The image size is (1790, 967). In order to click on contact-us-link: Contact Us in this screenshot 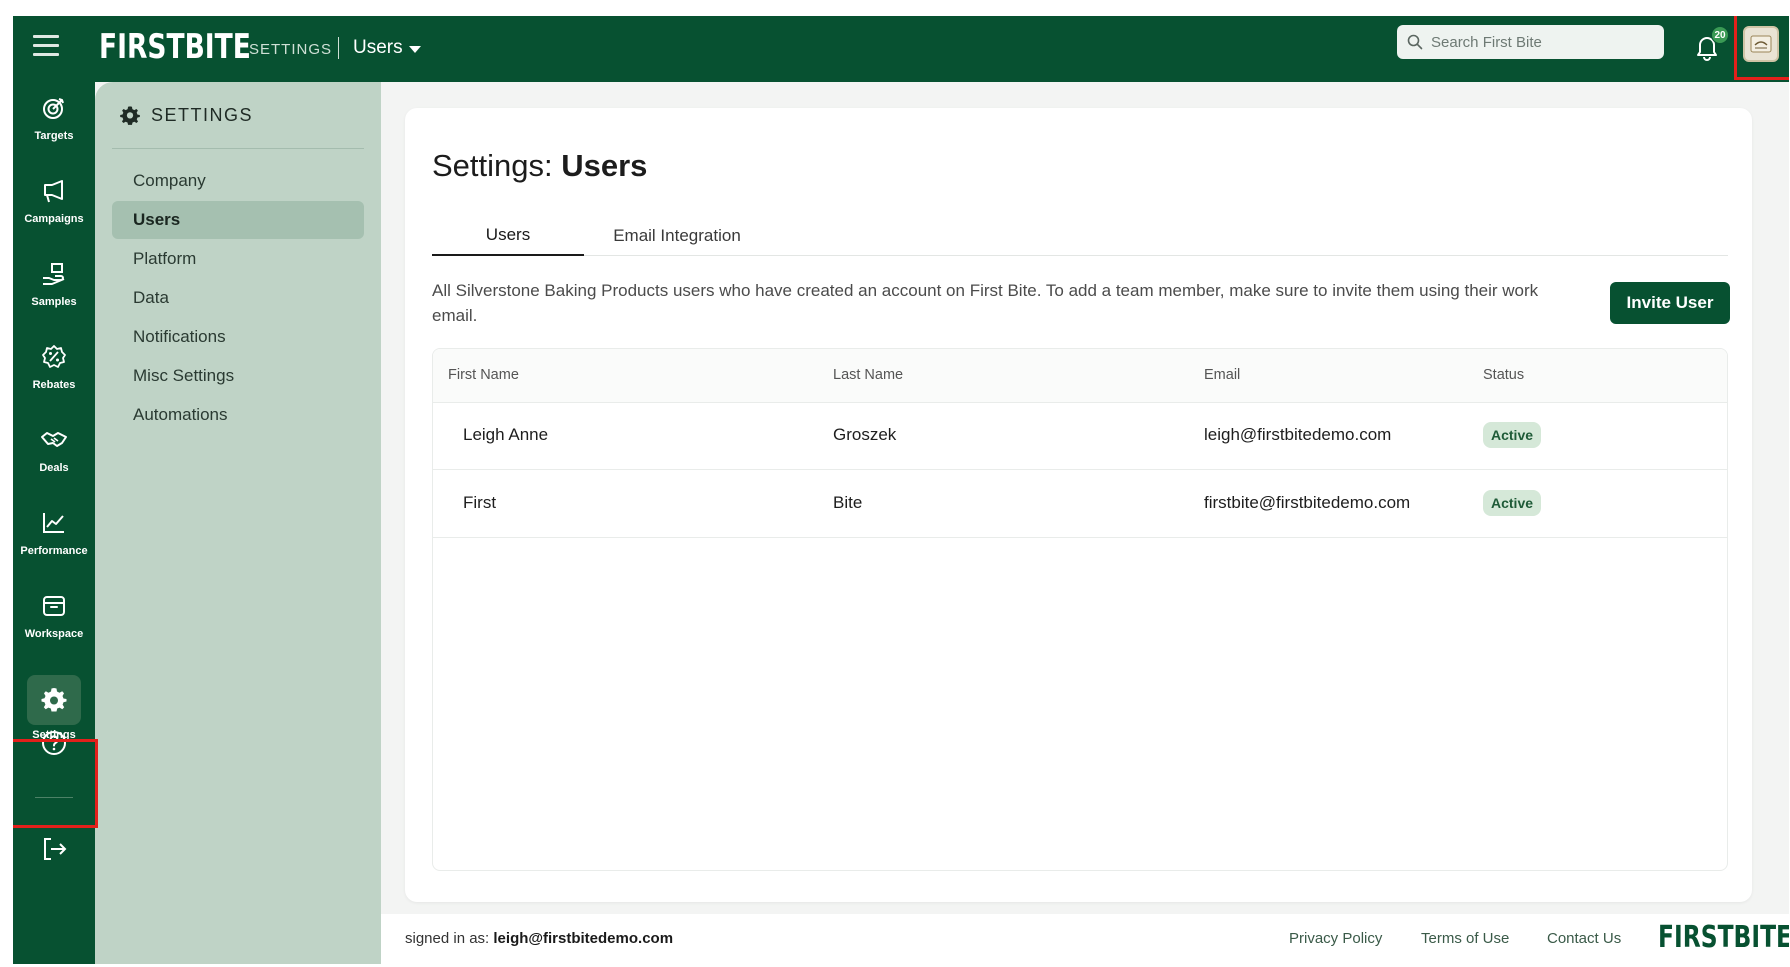, I will do `click(1584, 938)`.